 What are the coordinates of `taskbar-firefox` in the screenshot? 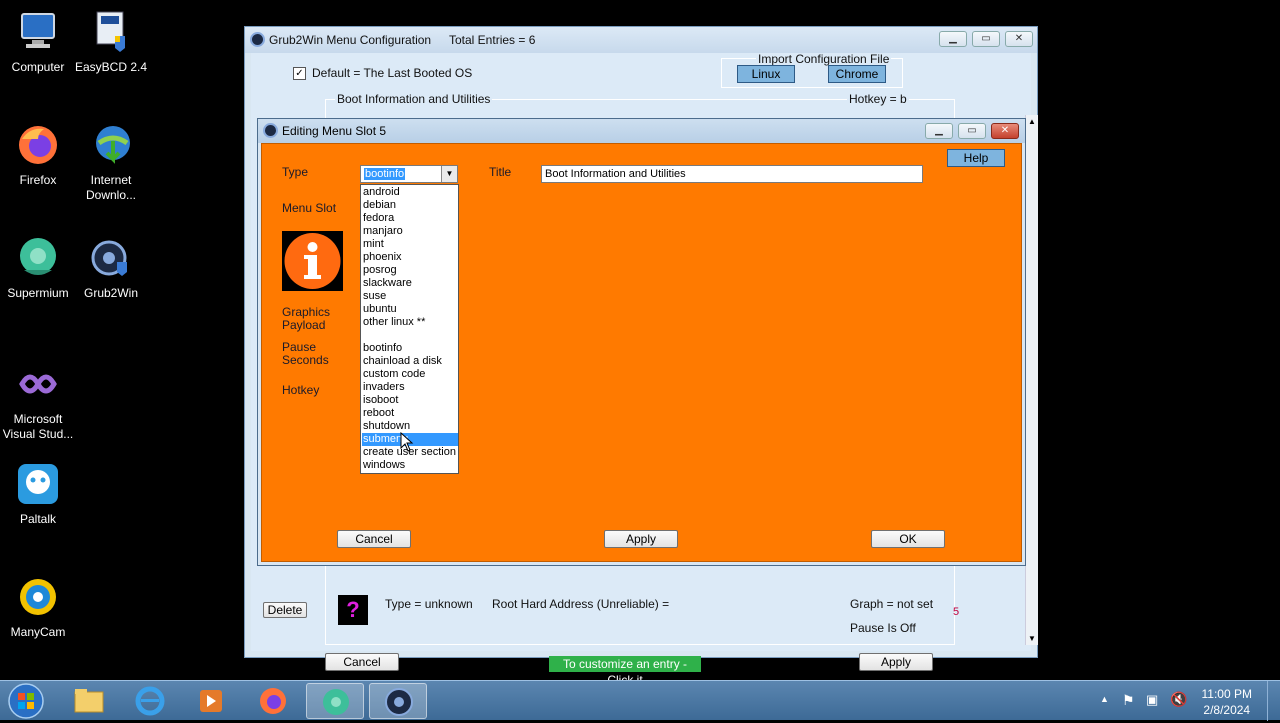 It's located at (273, 701).